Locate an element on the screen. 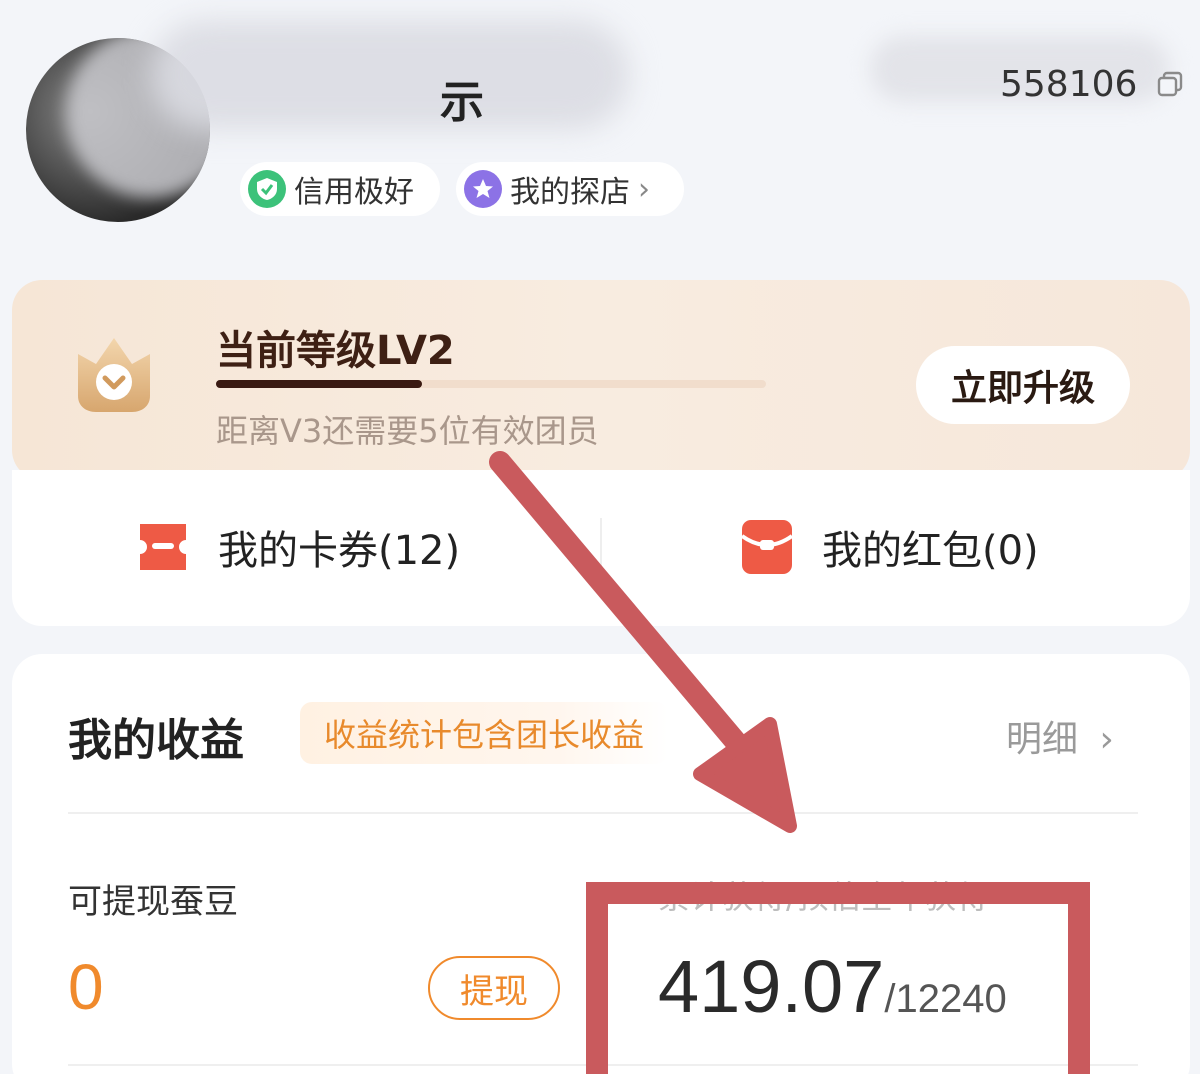 Image resolution: width=1200 pixels, height=1074 pixels. my-coupons-entry: 我的卡券(12) is located at coordinates (296, 547).